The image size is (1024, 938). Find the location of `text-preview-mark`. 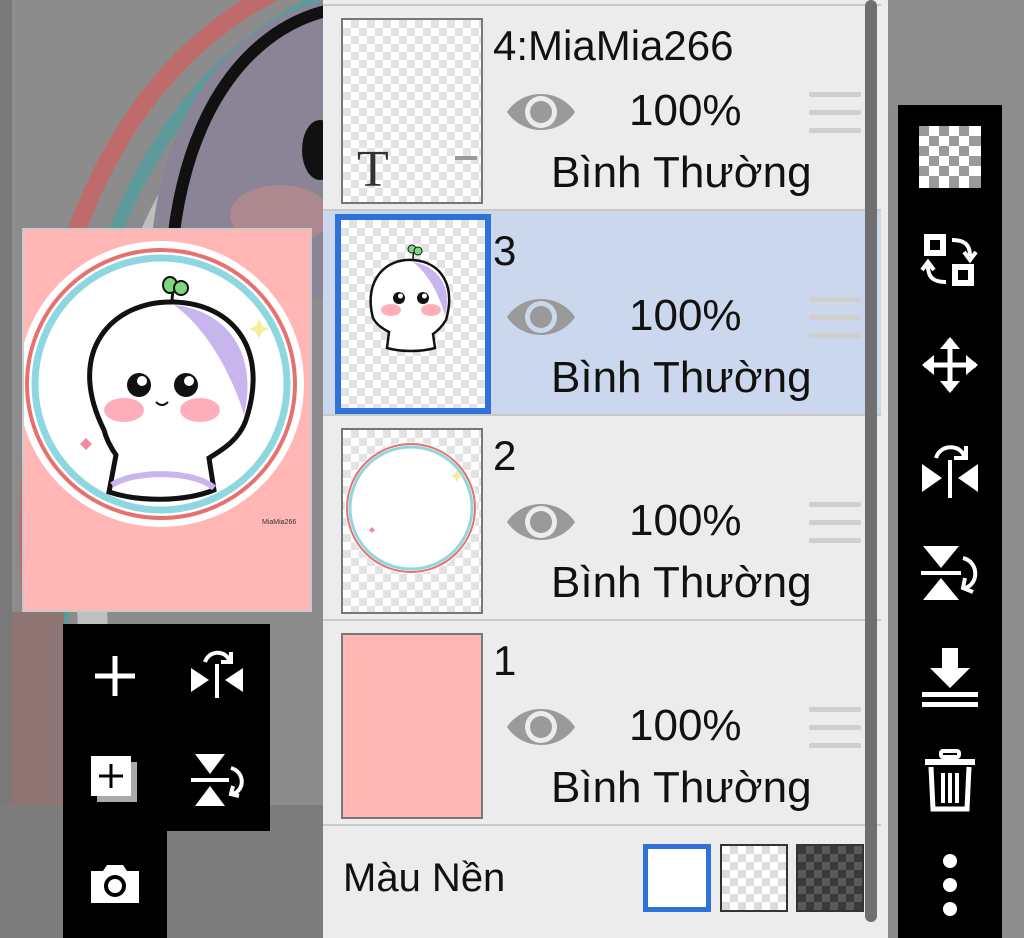

text-preview-mark is located at coordinates (466, 158).